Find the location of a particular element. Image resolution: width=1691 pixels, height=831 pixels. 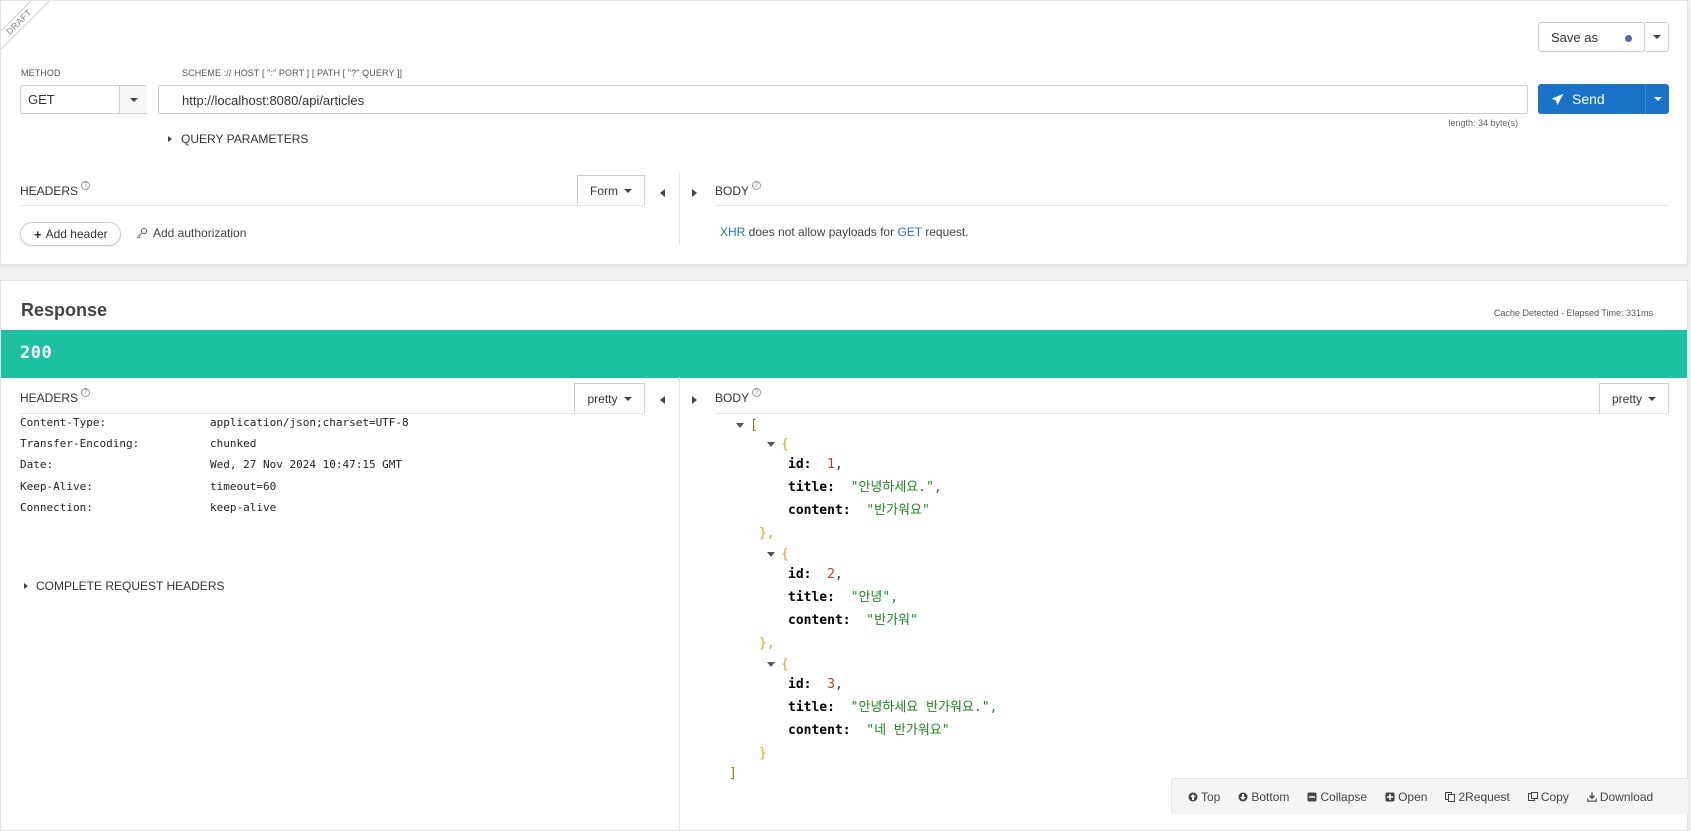

json-close-brace: } is located at coordinates (763, 753).